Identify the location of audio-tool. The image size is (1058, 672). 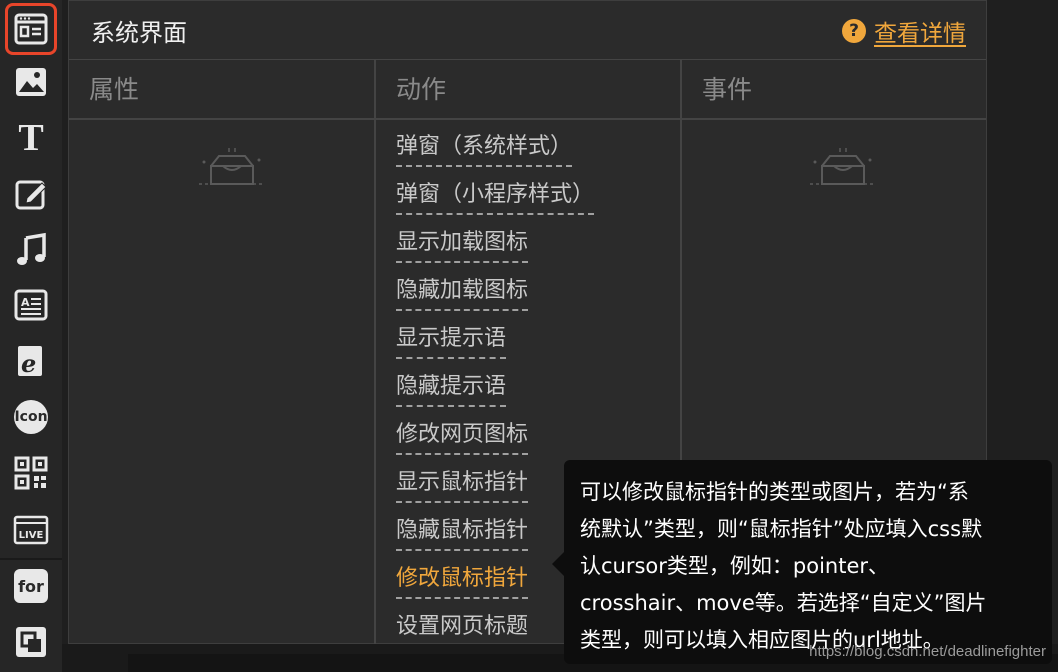
(31, 250).